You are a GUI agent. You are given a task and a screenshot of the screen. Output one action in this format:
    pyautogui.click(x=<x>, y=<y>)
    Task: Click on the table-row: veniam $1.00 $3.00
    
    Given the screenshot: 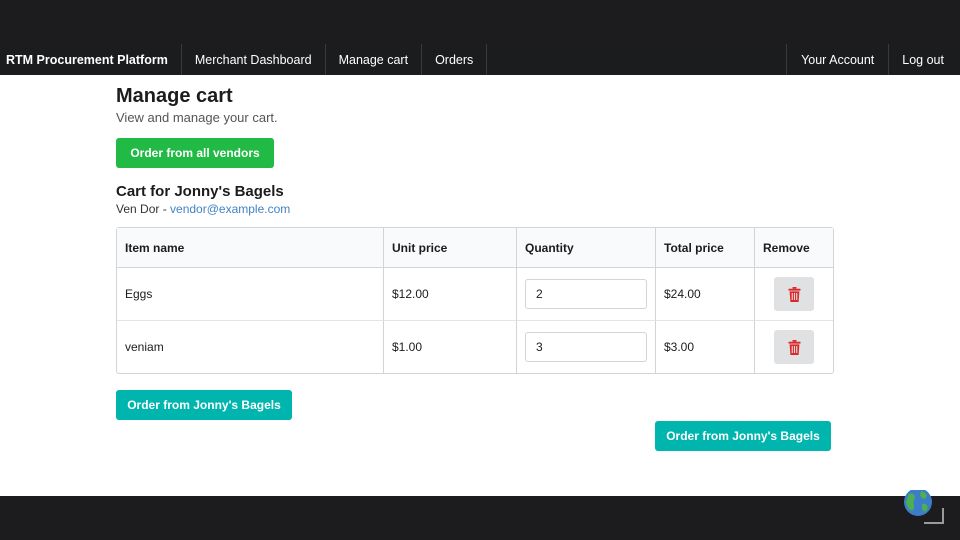 What is the action you would take?
    pyautogui.click(x=475, y=347)
    